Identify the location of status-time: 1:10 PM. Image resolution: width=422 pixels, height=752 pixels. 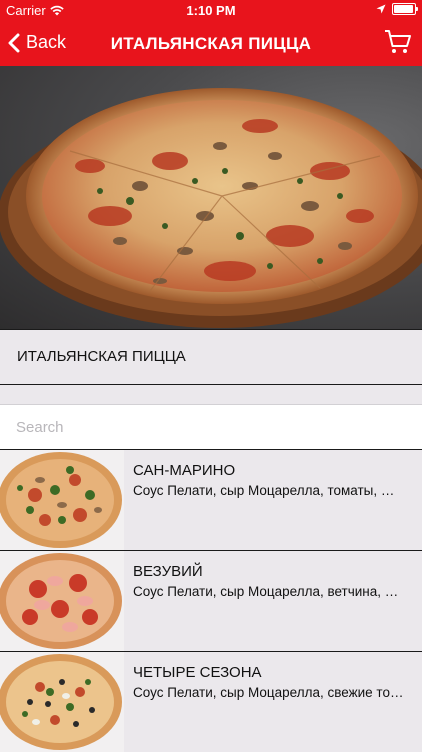
(211, 10).